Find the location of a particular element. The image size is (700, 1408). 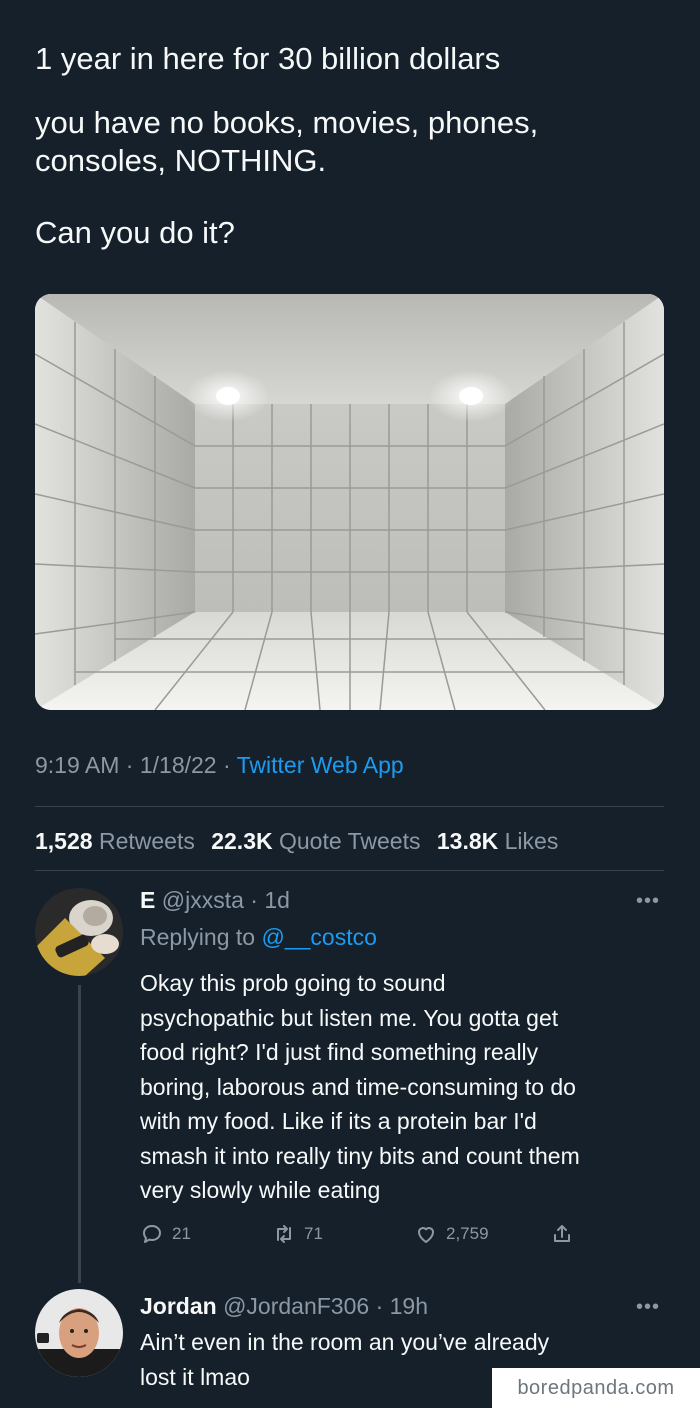

tweet-timestamp: 9:19 AM · 1/18/22 · Twitter Web App is located at coordinates (219, 765).